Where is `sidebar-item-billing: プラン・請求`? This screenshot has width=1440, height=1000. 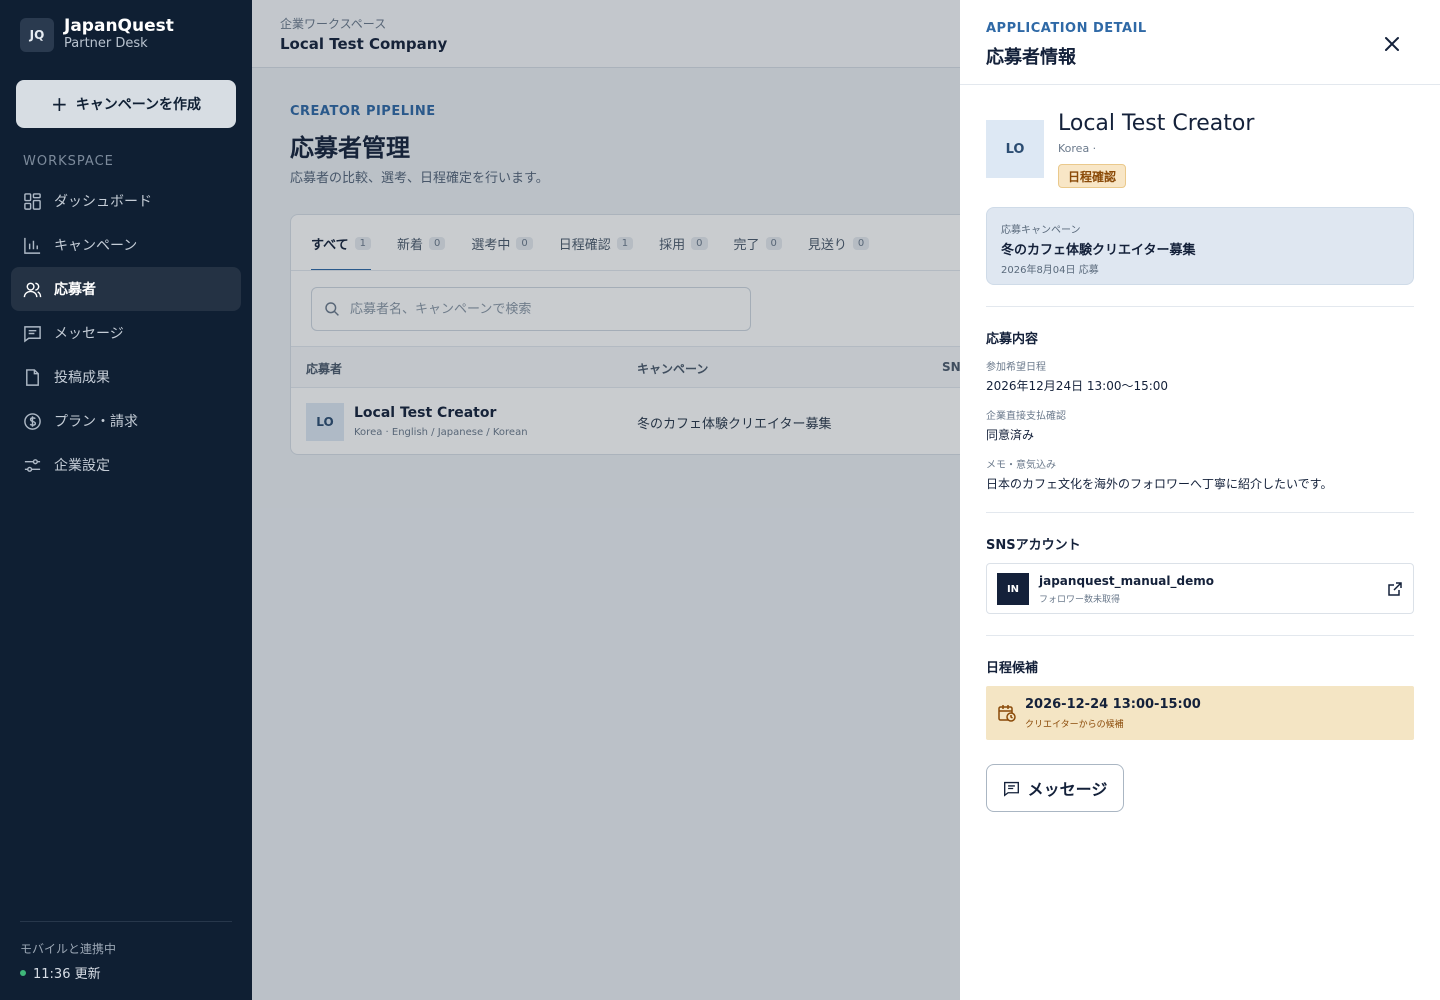 sidebar-item-billing: プラン・請求 is located at coordinates (126, 421).